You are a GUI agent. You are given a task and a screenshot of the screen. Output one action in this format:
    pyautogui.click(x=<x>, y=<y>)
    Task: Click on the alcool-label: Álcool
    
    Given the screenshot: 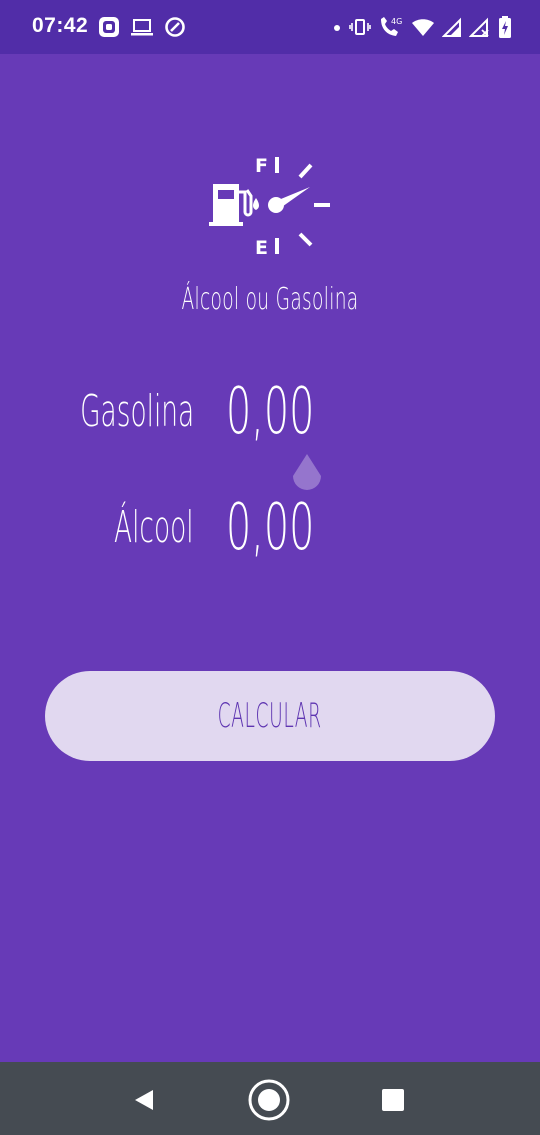 What is the action you would take?
    pyautogui.click(x=154, y=527)
    